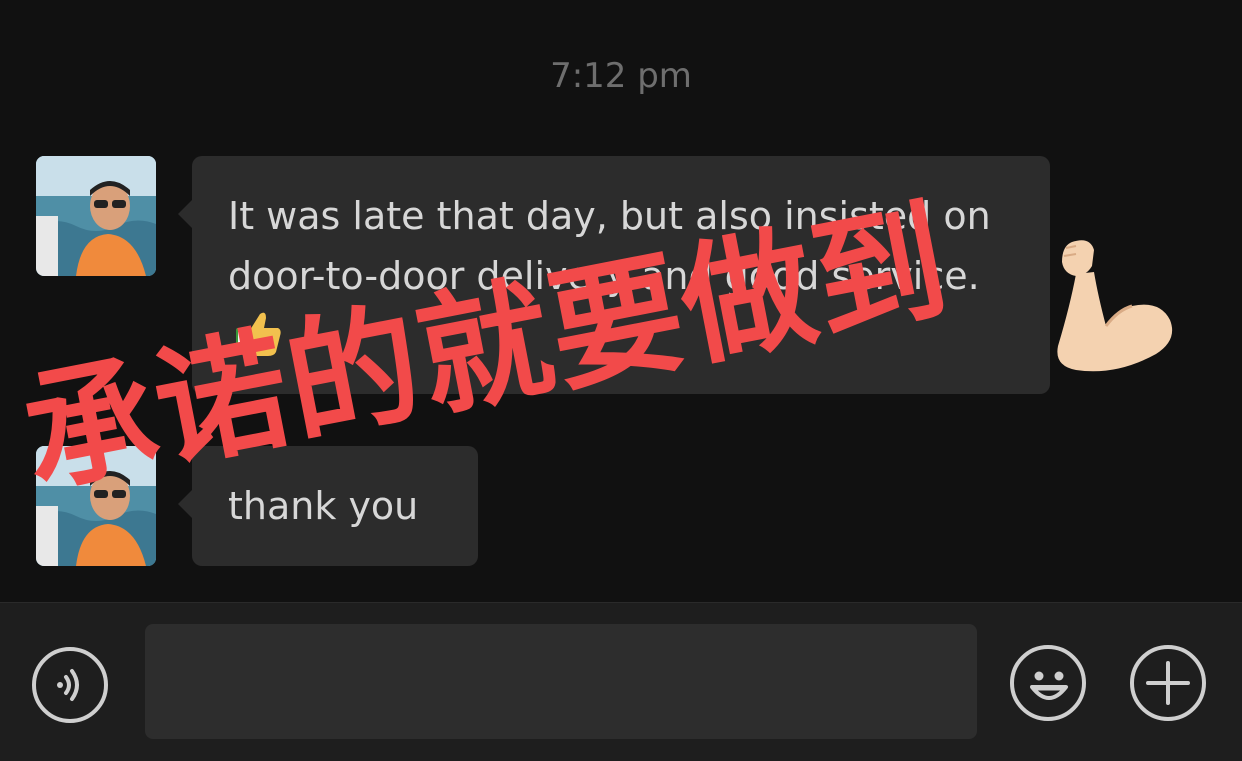 The image size is (1242, 761). I want to click on smiley-icon, so click(1049, 685).